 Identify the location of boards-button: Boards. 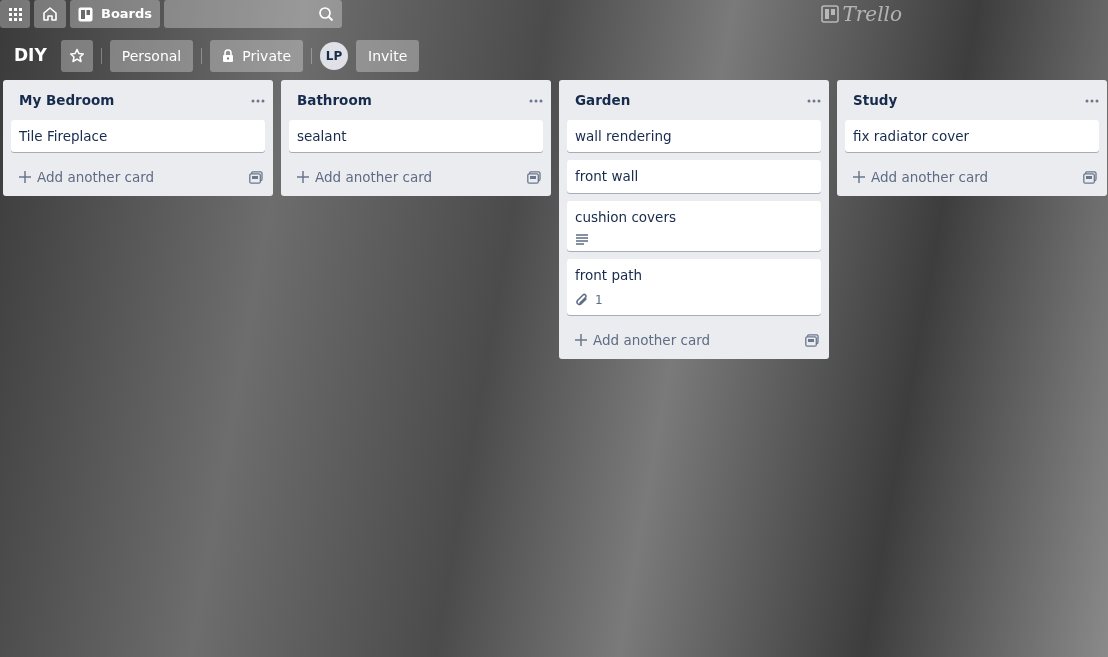
(115, 14).